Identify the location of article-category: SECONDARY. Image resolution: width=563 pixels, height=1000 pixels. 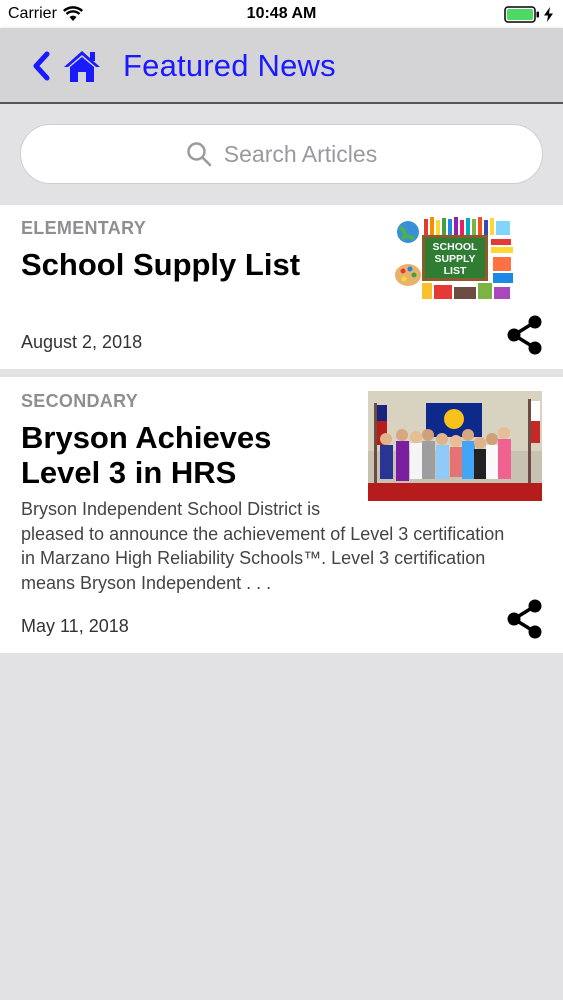
(80, 401).